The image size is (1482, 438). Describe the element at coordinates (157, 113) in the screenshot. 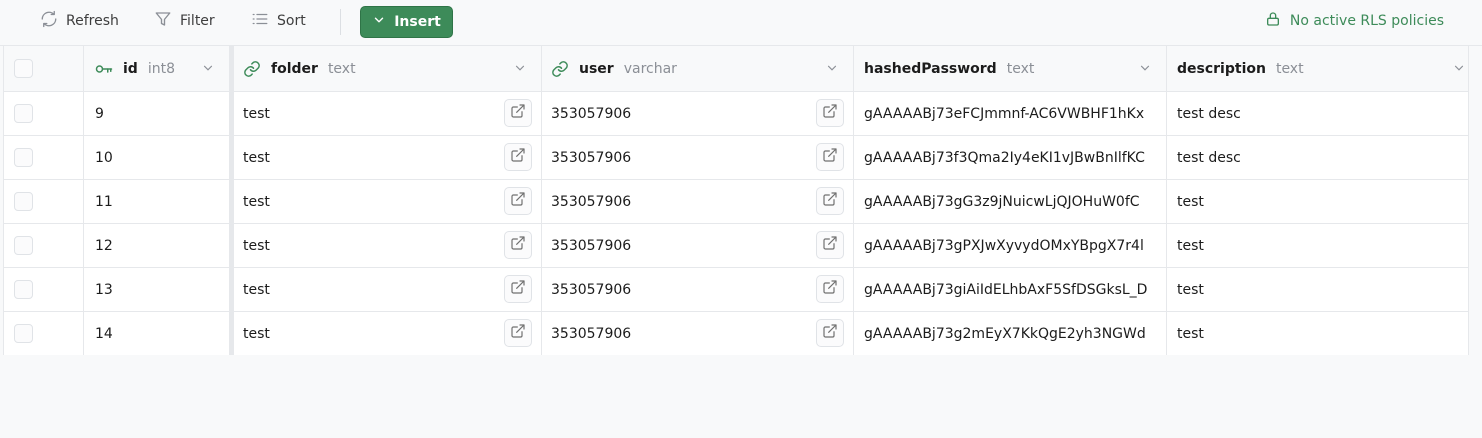

I see `id-cell: 9` at that location.